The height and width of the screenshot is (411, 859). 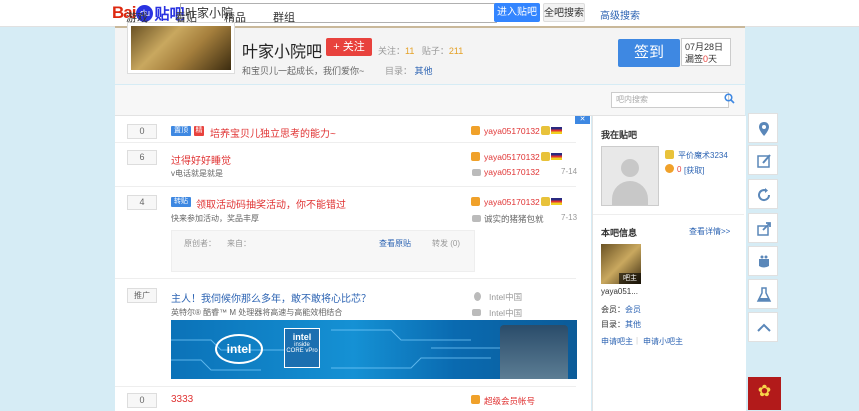 I want to click on forum-avatar-image, so click(x=181, y=48).